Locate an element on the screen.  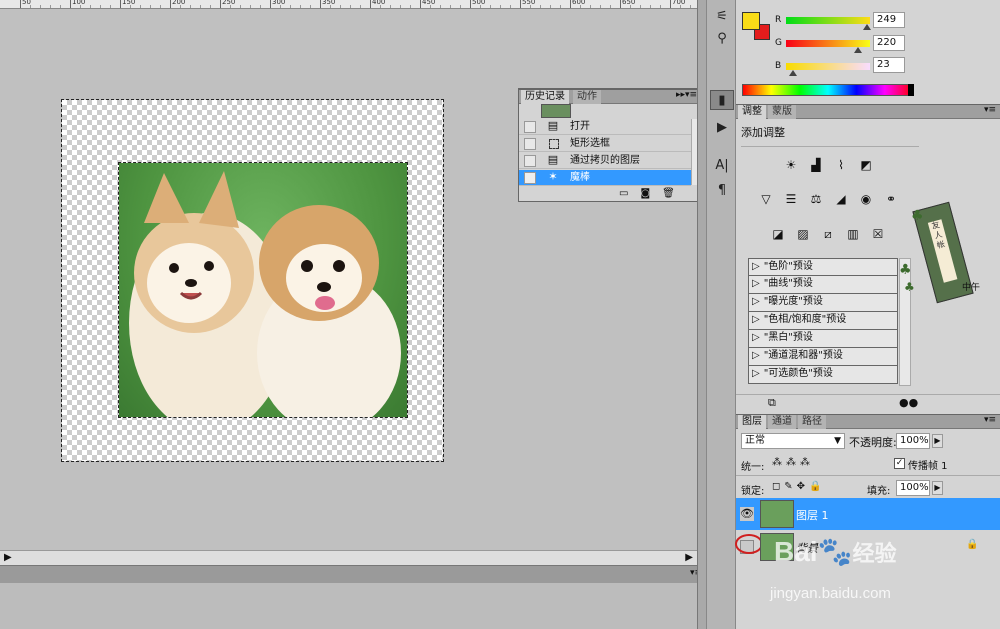
list-item: ▷ "曲线"预设 is located at coordinates (823, 285).